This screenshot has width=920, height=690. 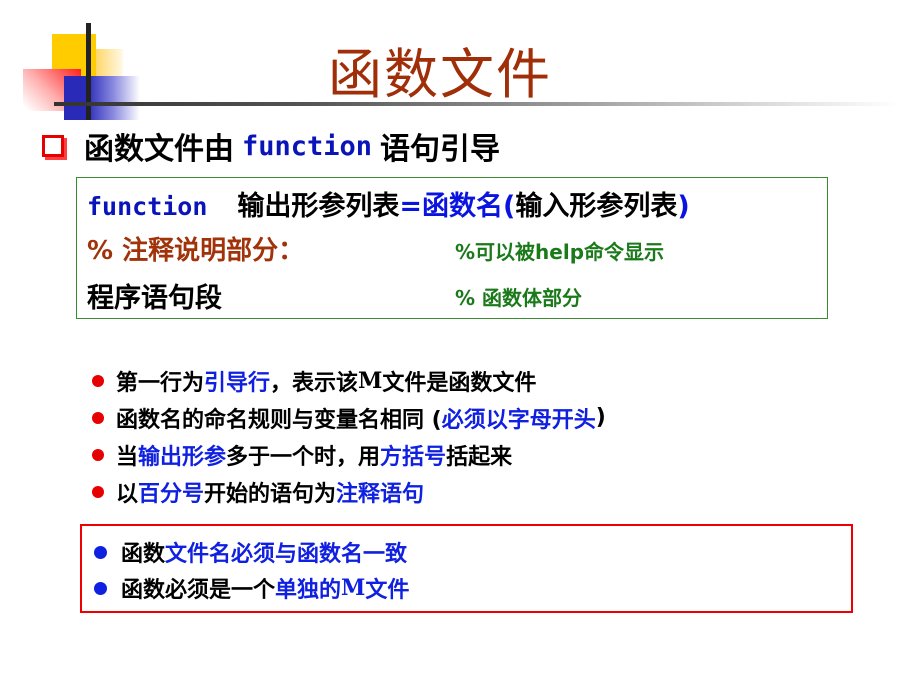 I want to click on highlight: 引导行, so click(x=237, y=383).